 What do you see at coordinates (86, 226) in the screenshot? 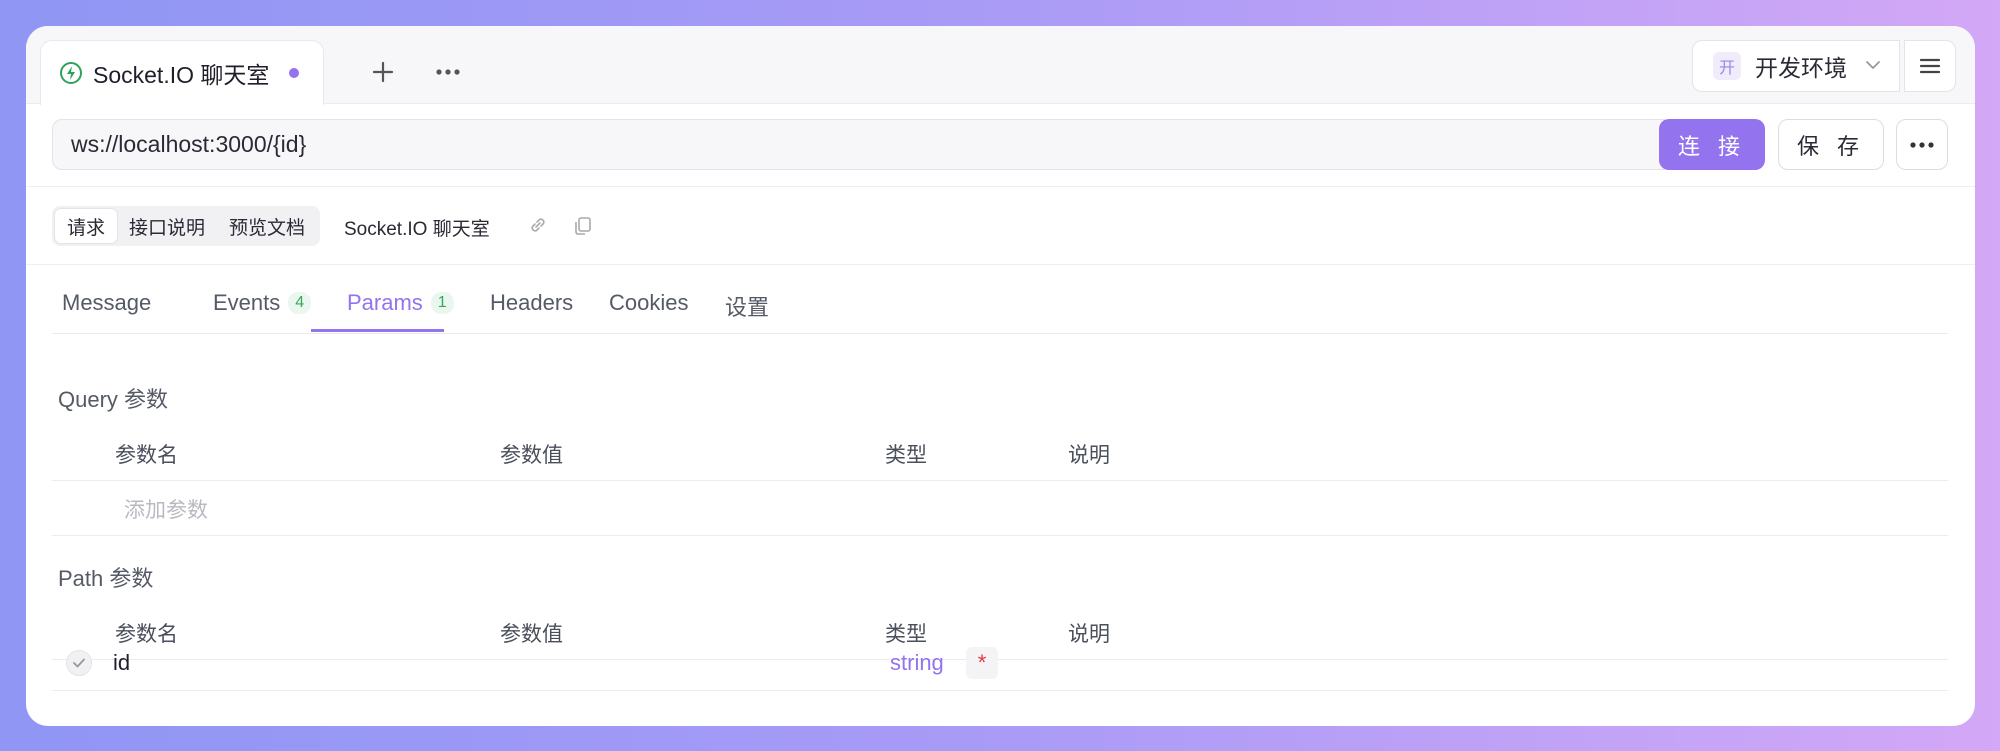
I see `segment-request: 请求` at bounding box center [86, 226].